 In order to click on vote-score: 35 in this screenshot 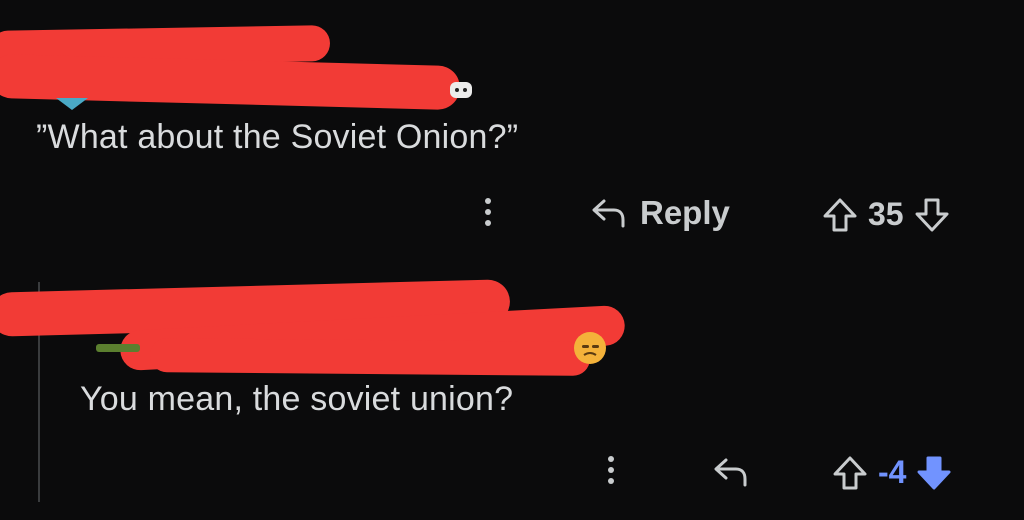, I will do `click(886, 214)`.